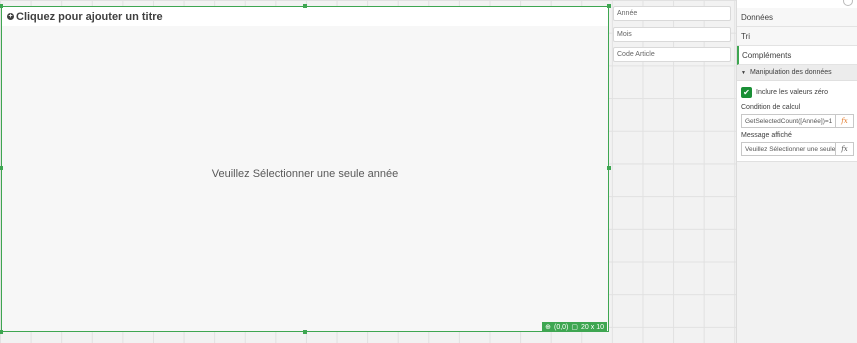 The width and height of the screenshot is (857, 343). I want to click on section-donnees: Données, so click(797, 17).